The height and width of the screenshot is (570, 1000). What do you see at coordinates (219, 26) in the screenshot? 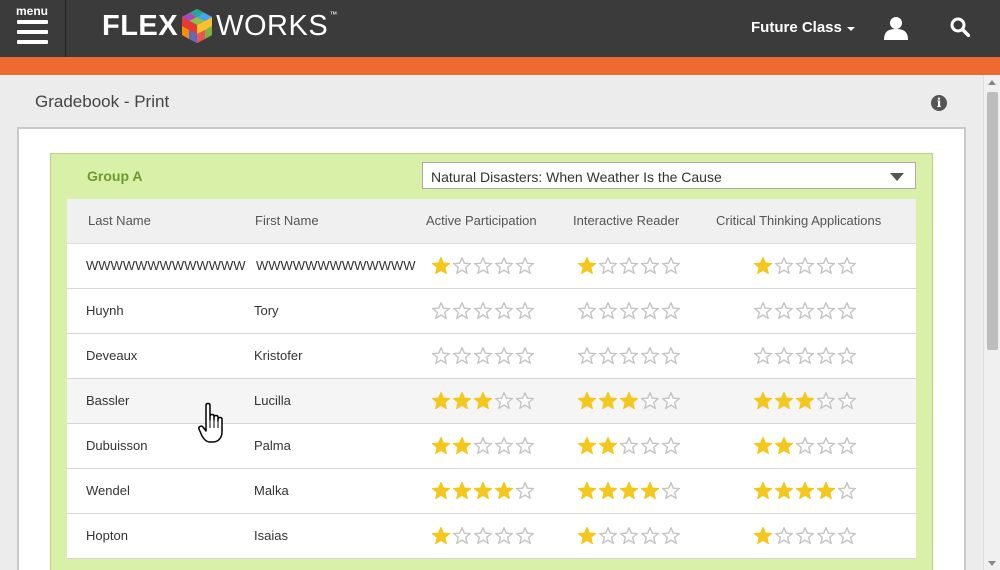
I see `flexworks-logo: FLEX WORKS ™` at bounding box center [219, 26].